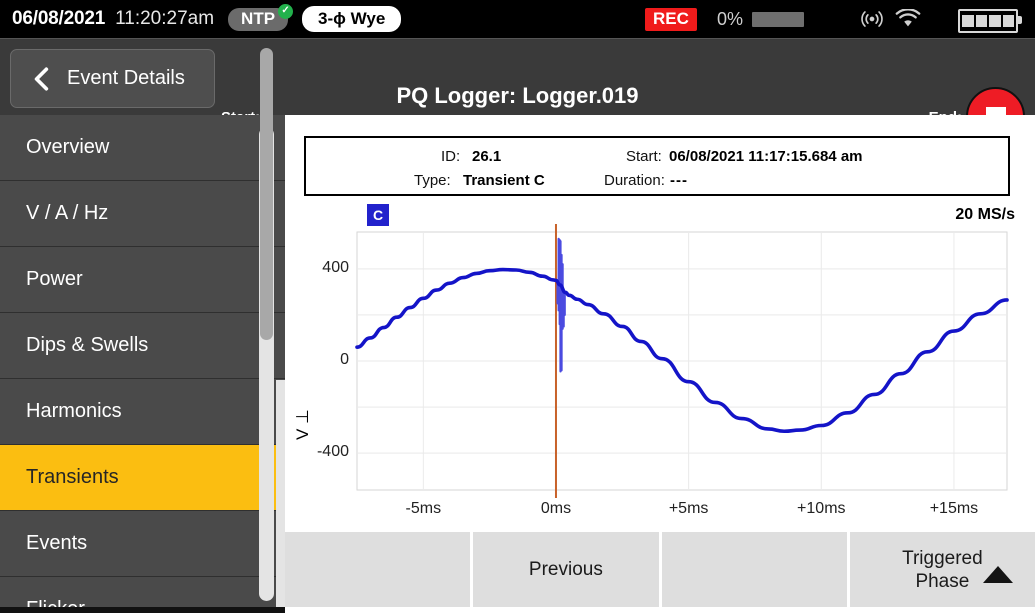  I want to click on ntp-indicator: NTP ✓, so click(261, 17).